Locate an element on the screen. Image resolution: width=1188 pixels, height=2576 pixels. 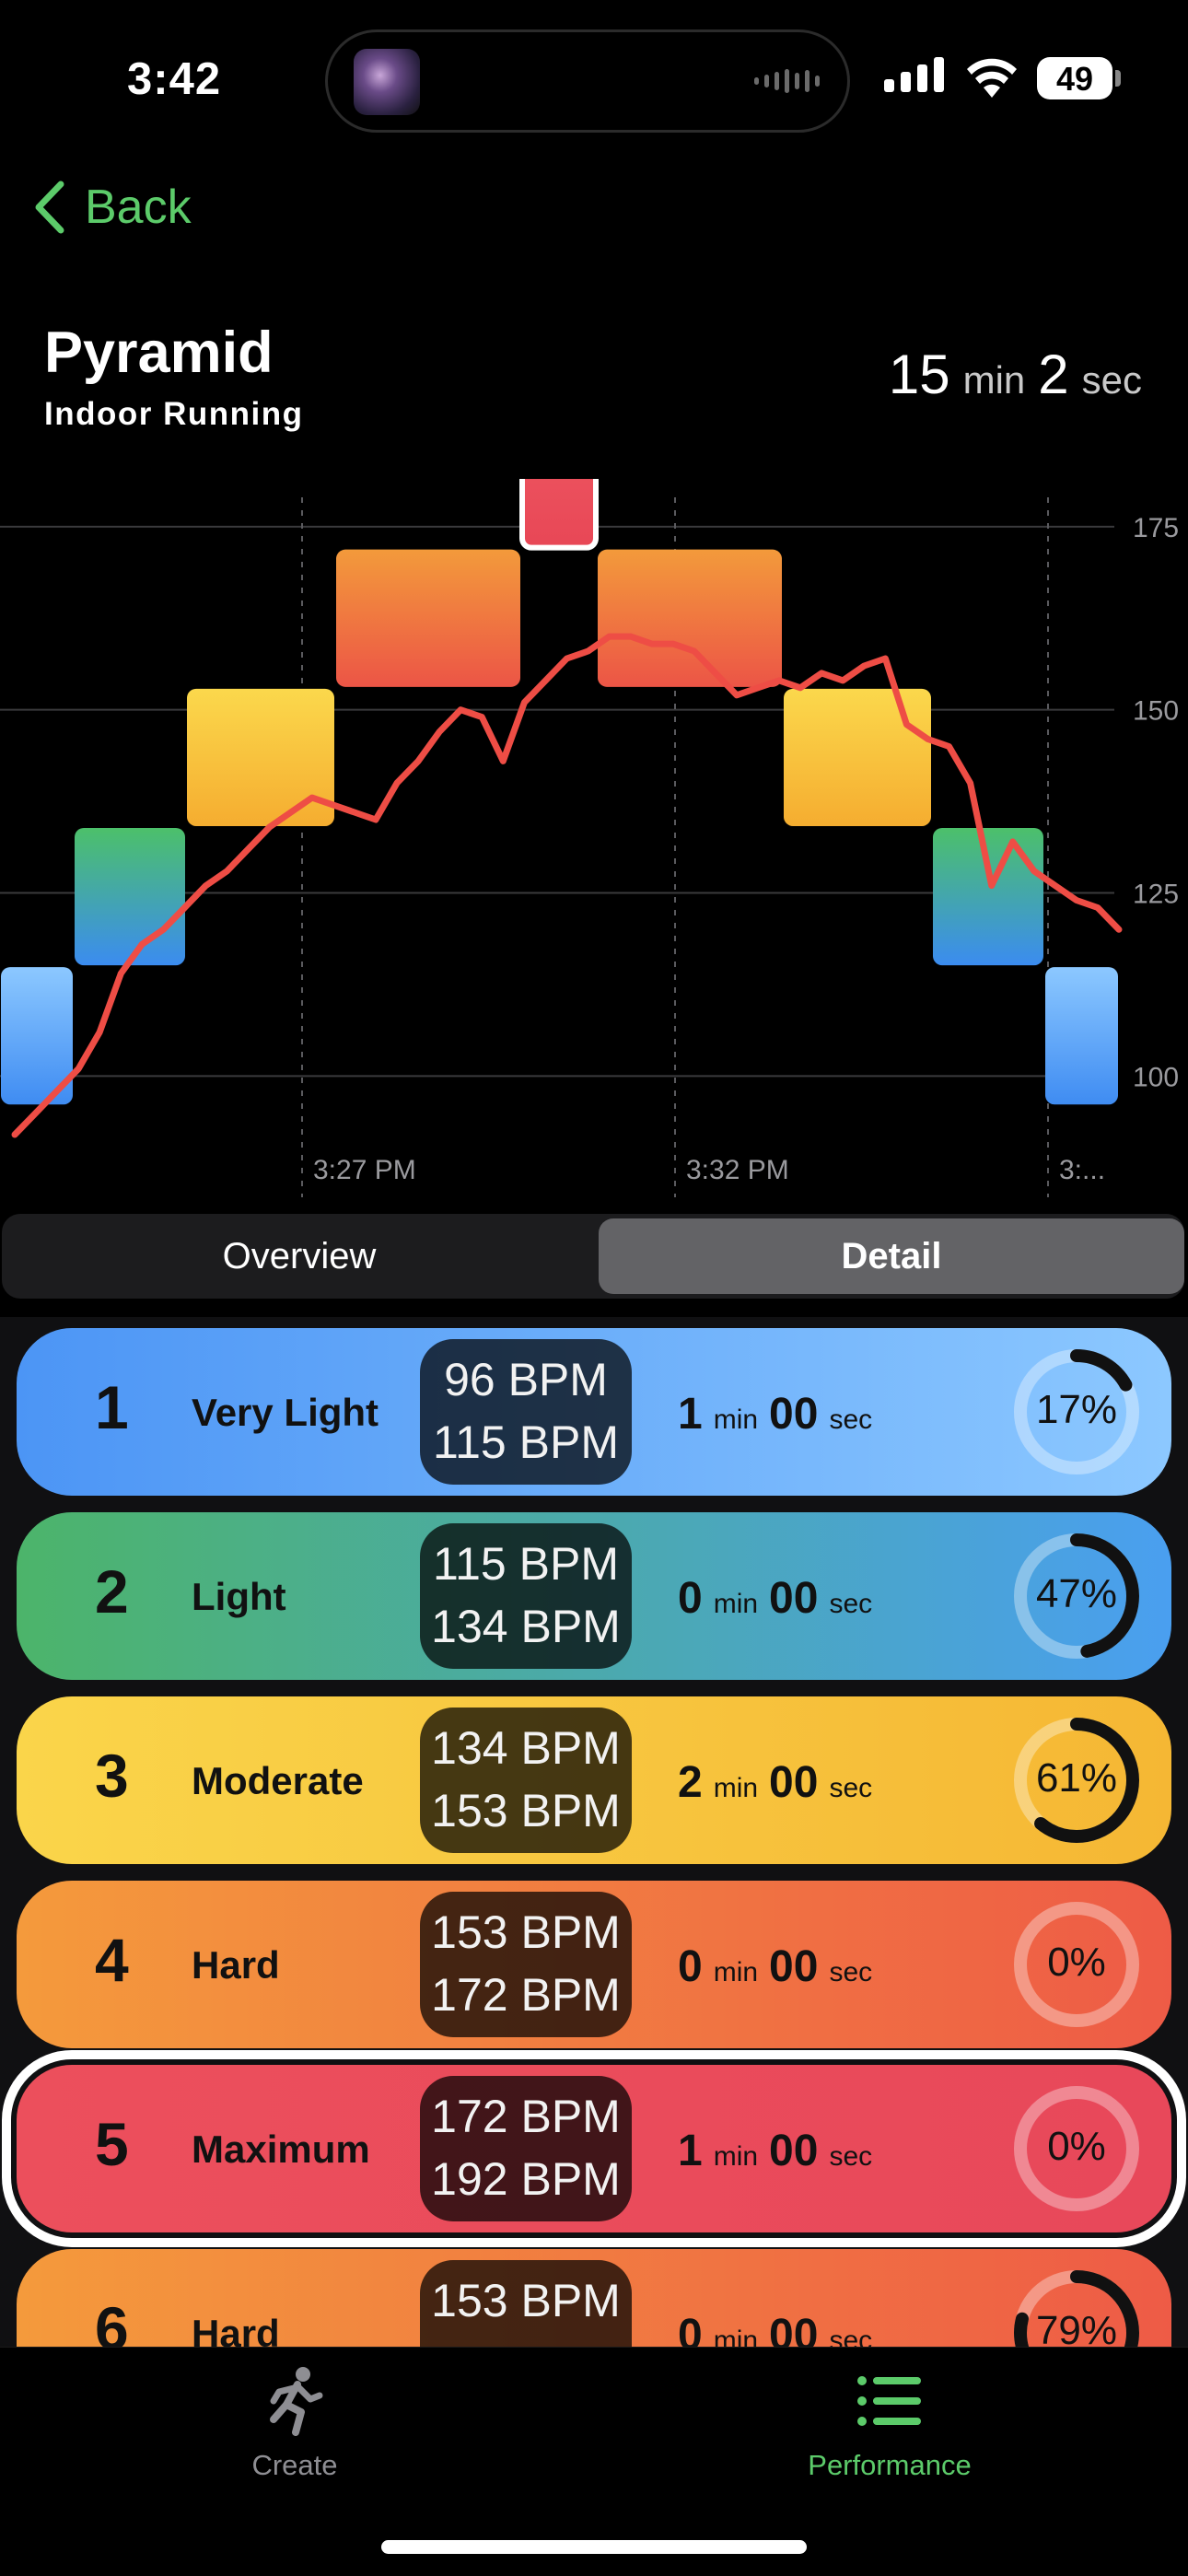
zone-bpm-low: 96 BPM is located at coordinates (526, 1379).